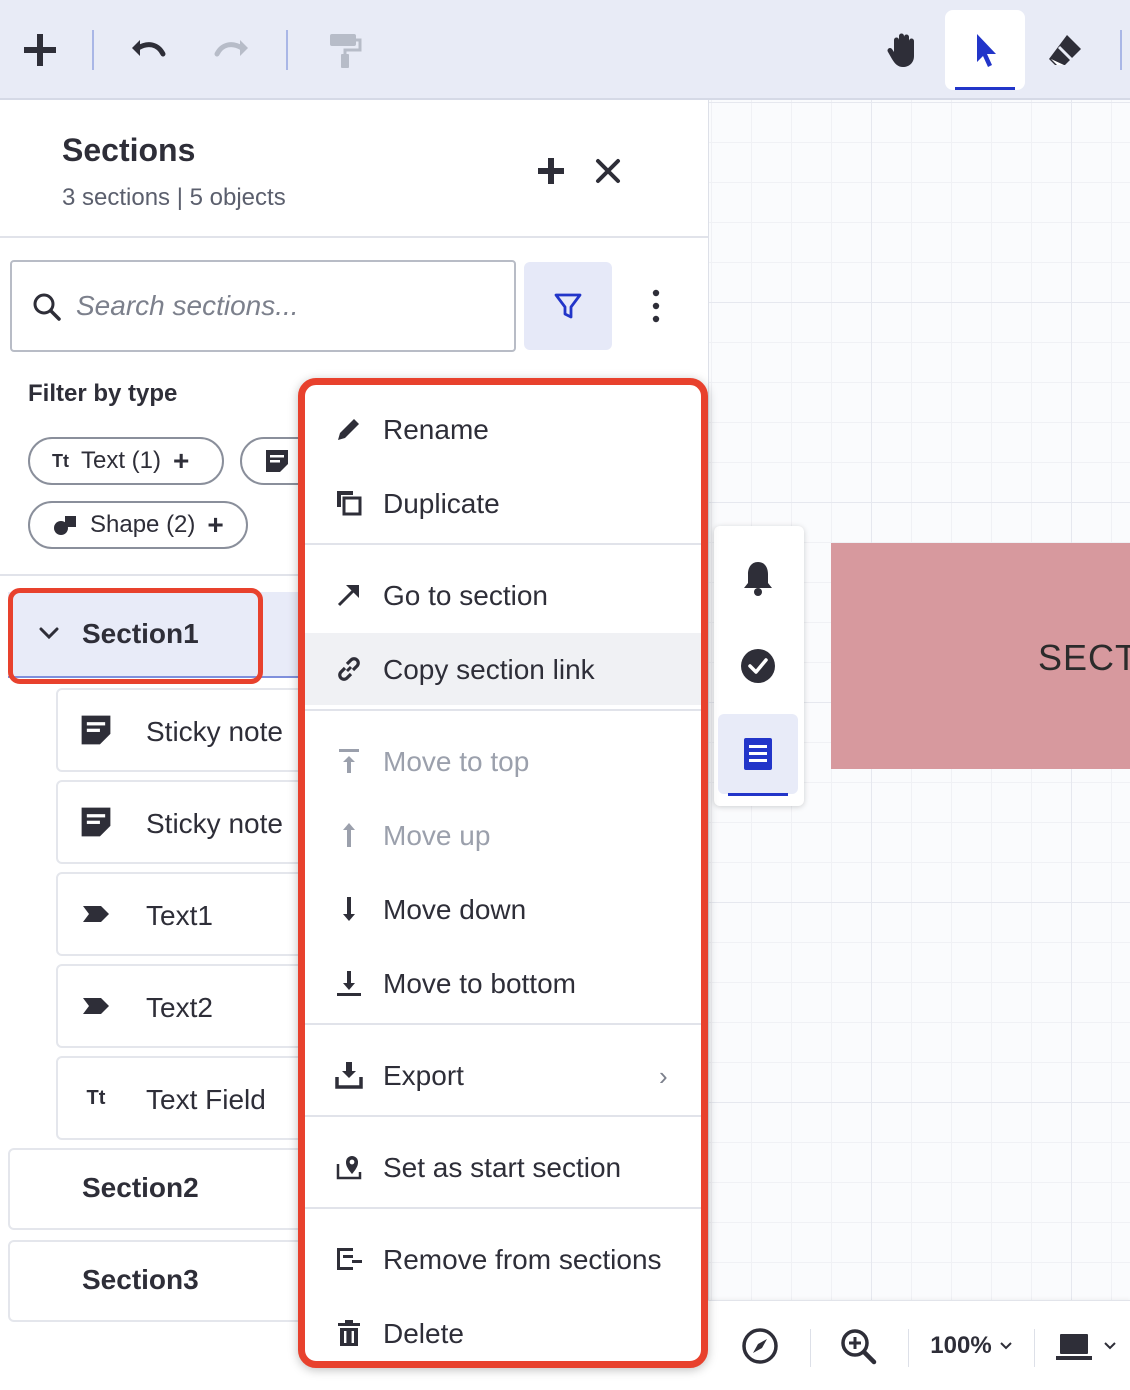  I want to click on map-pin-icon, so click(349, 1167).